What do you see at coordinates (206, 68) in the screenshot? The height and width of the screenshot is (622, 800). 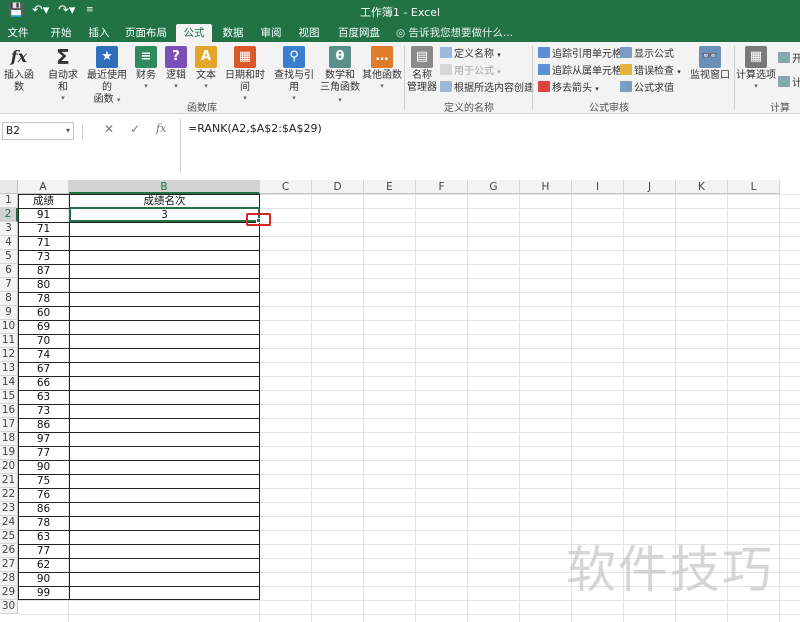 I see `text-button: A 文本 ▾` at bounding box center [206, 68].